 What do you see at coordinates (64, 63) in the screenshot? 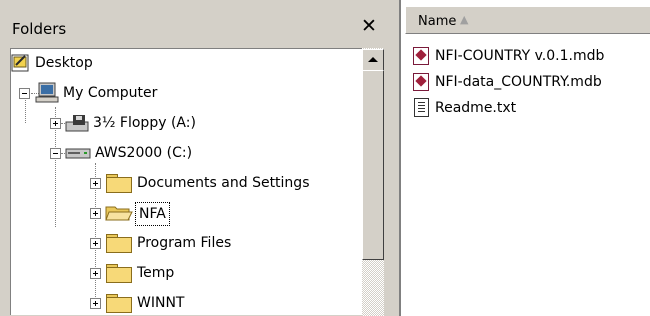
I see `tree-item-label: Desktop` at bounding box center [64, 63].